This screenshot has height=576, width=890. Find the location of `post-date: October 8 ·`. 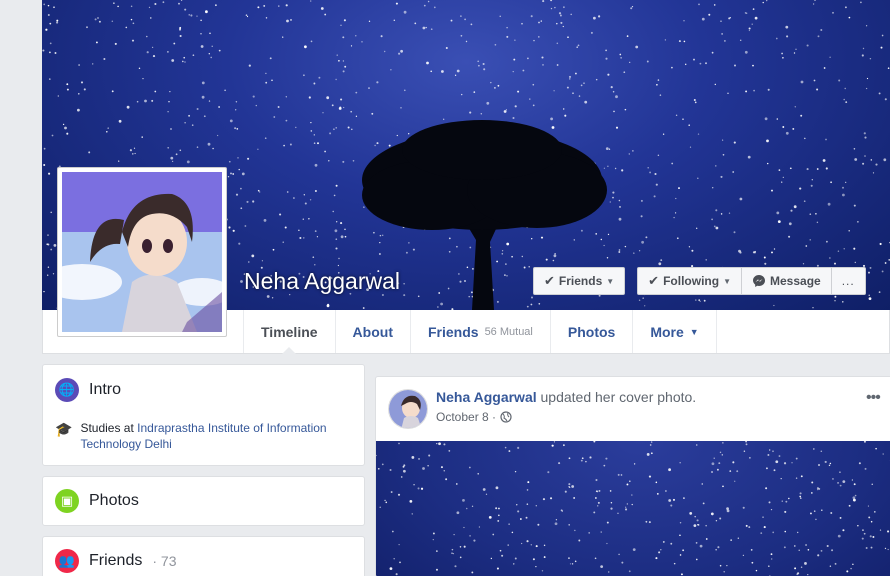

post-date: October 8 · is located at coordinates (466, 417).